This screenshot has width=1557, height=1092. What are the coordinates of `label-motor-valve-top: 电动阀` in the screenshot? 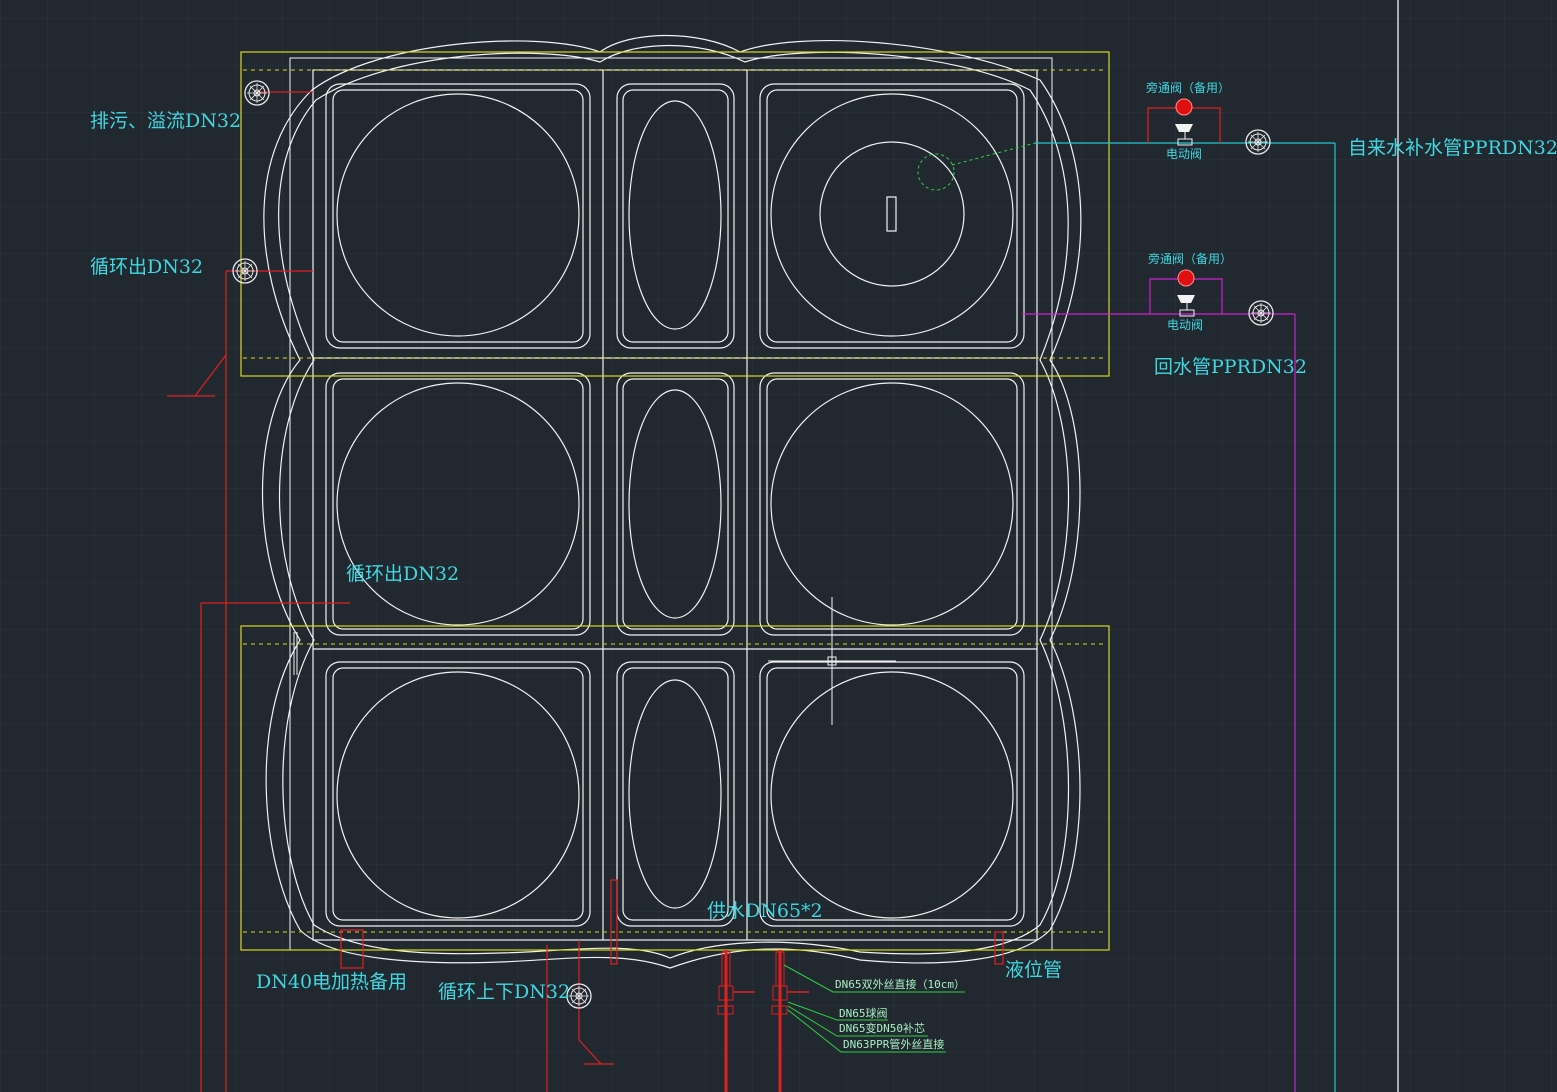 It's located at (1184, 154).